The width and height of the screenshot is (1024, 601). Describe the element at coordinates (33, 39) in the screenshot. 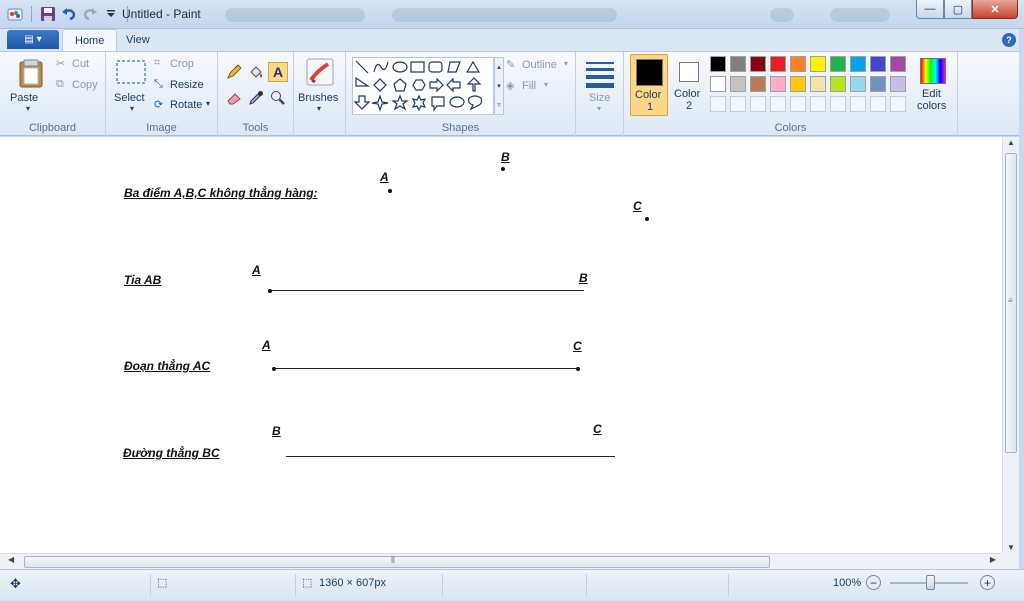

I see `file-menu-button: ▤ ▾` at that location.